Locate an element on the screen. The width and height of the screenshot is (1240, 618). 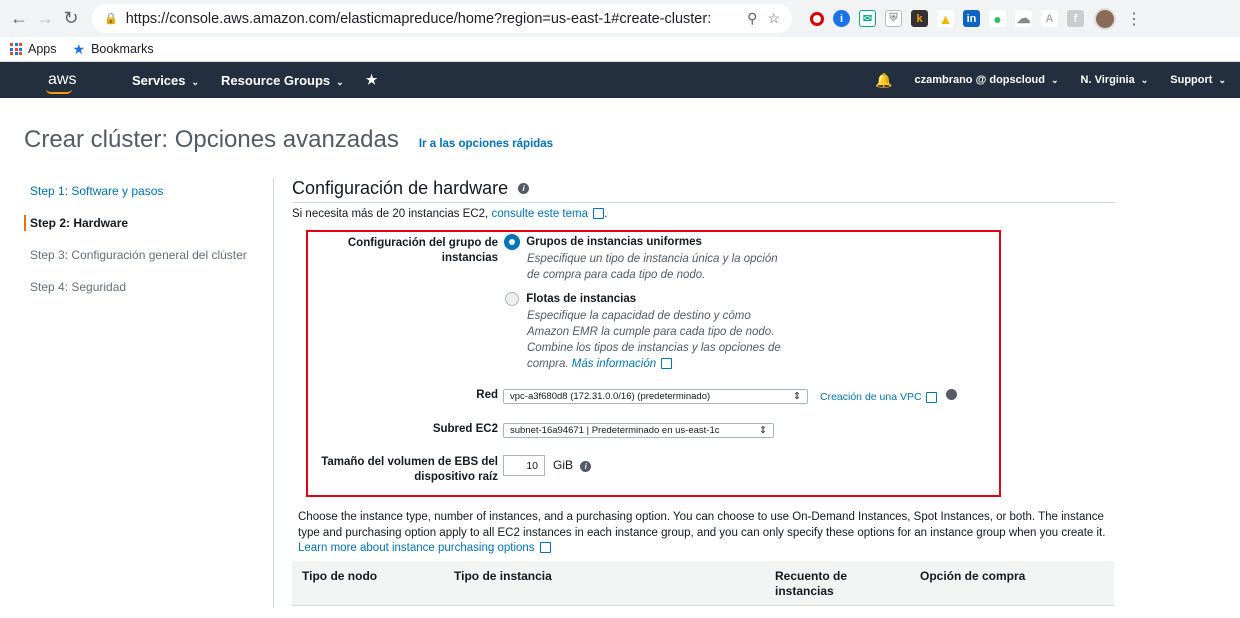
section-title: Configuración de hardware i is located at coordinates (704, 190).